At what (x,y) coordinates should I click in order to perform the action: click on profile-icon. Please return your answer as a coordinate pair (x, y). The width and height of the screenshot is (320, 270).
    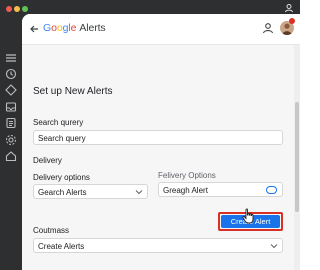
    Looking at the image, I should click on (289, 8).